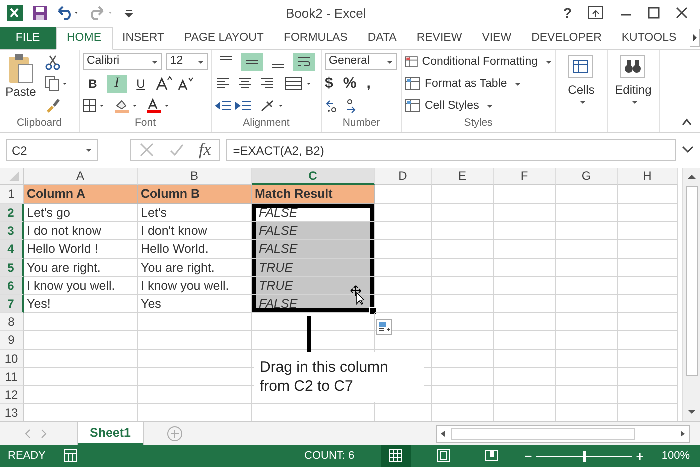 The height and width of the screenshot is (467, 700). Describe the element at coordinates (12, 322) in the screenshot. I see `row-header: 8` at that location.